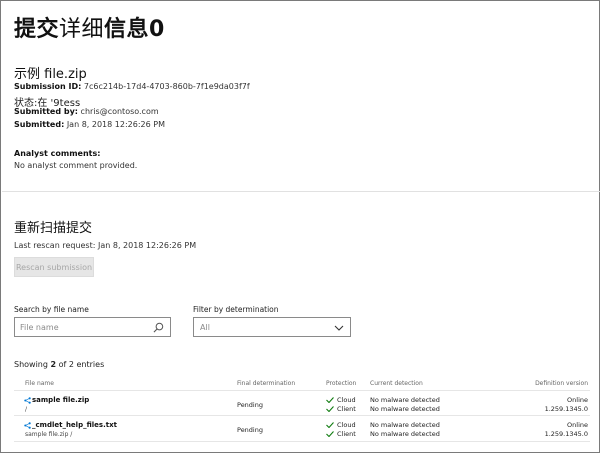 This screenshot has height=453, width=600. Describe the element at coordinates (272, 327) in the screenshot. I see `determination-filter-select: All` at that location.